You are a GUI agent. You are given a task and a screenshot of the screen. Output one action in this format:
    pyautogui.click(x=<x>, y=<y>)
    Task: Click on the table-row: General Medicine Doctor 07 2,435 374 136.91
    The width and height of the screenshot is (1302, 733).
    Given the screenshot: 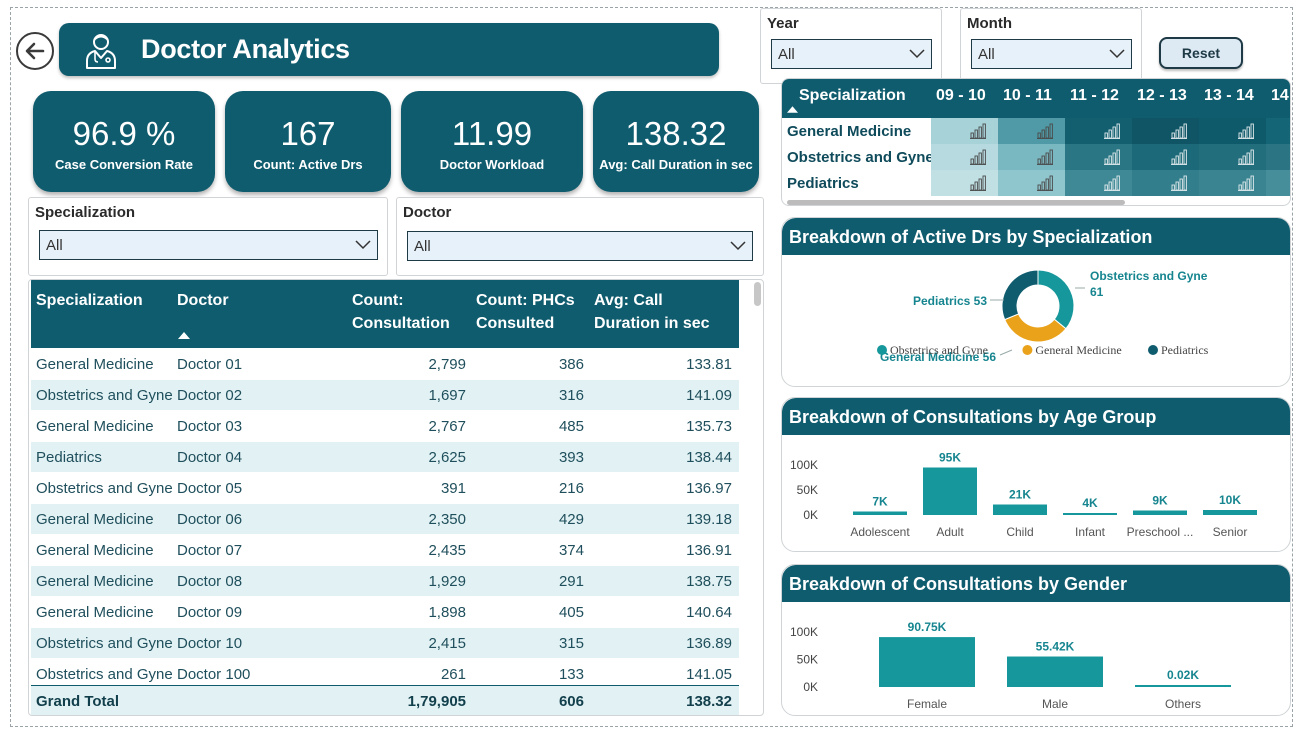 What is the action you would take?
    pyautogui.click(x=385, y=550)
    